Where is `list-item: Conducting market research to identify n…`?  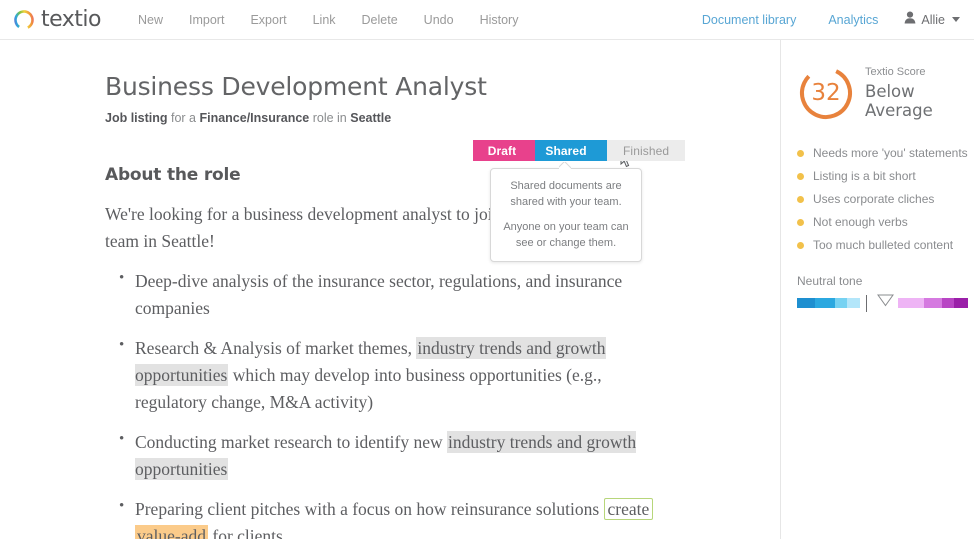
list-item: Conducting market research to identify n… is located at coordinates (380, 455).